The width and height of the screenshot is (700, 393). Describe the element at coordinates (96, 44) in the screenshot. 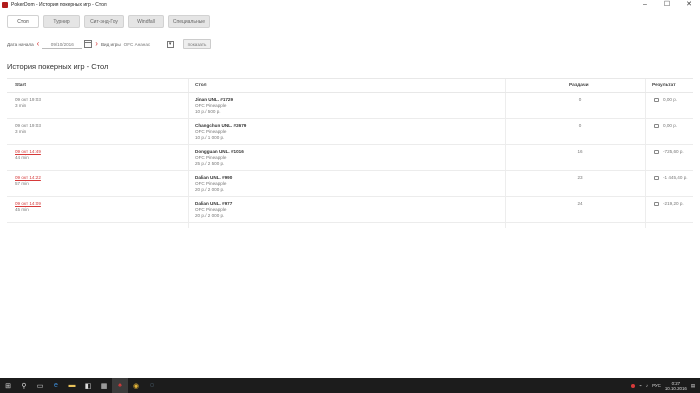

I see `next-date-icon: ›` at that location.